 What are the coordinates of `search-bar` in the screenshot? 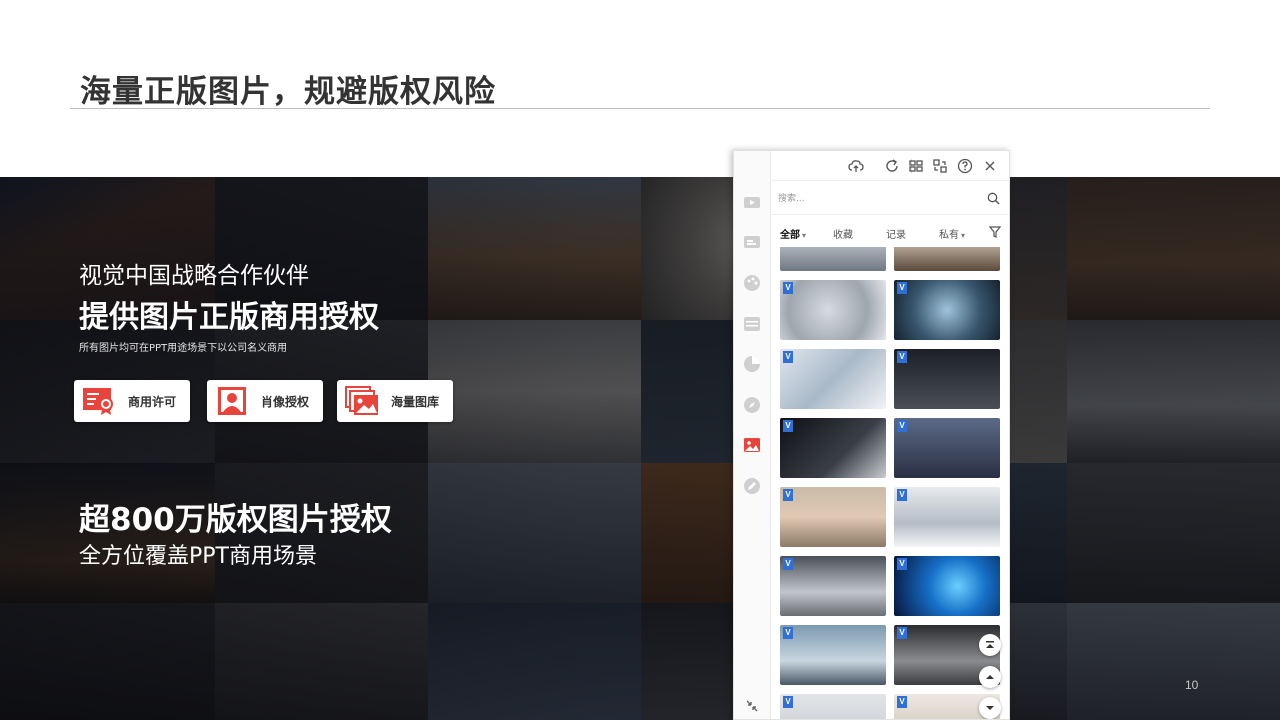 It's located at (890, 199).